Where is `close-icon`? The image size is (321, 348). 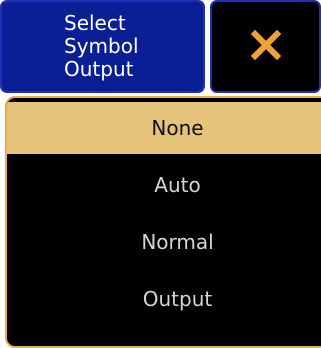
close-icon is located at coordinates (265, 46).